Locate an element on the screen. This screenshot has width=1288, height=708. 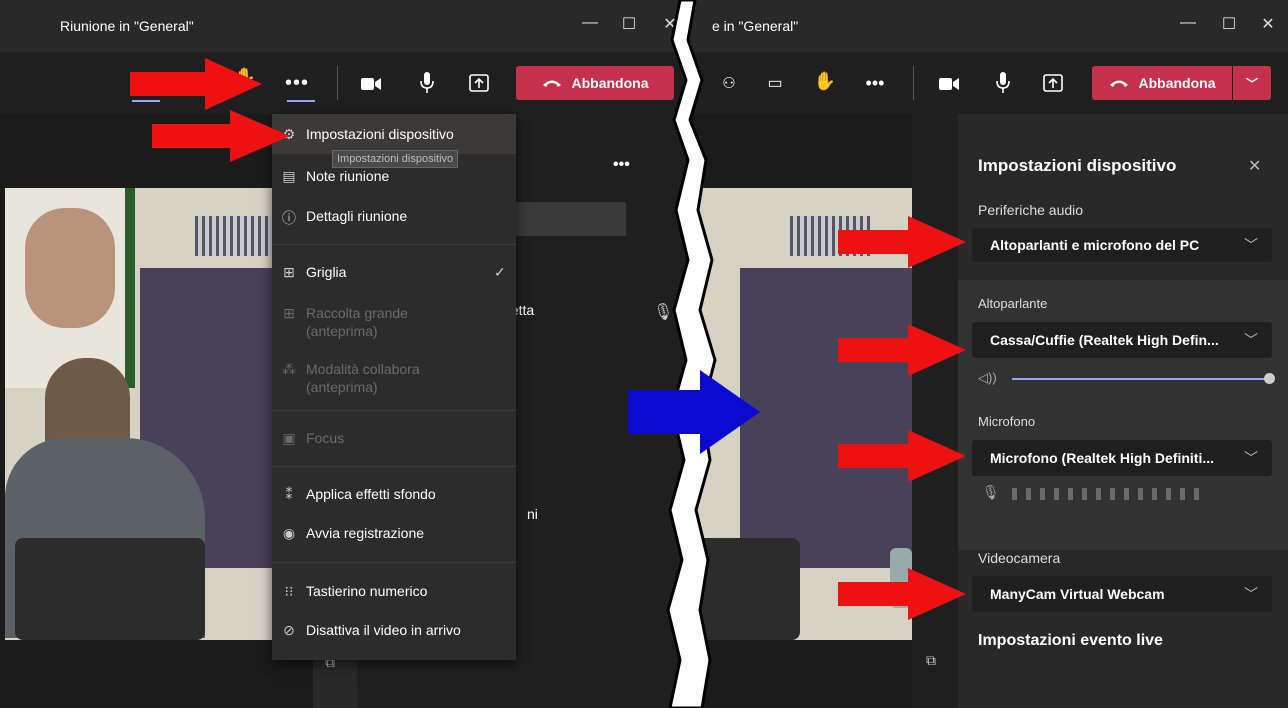
red-arrow-toolbar is located at coordinates (196, 84).